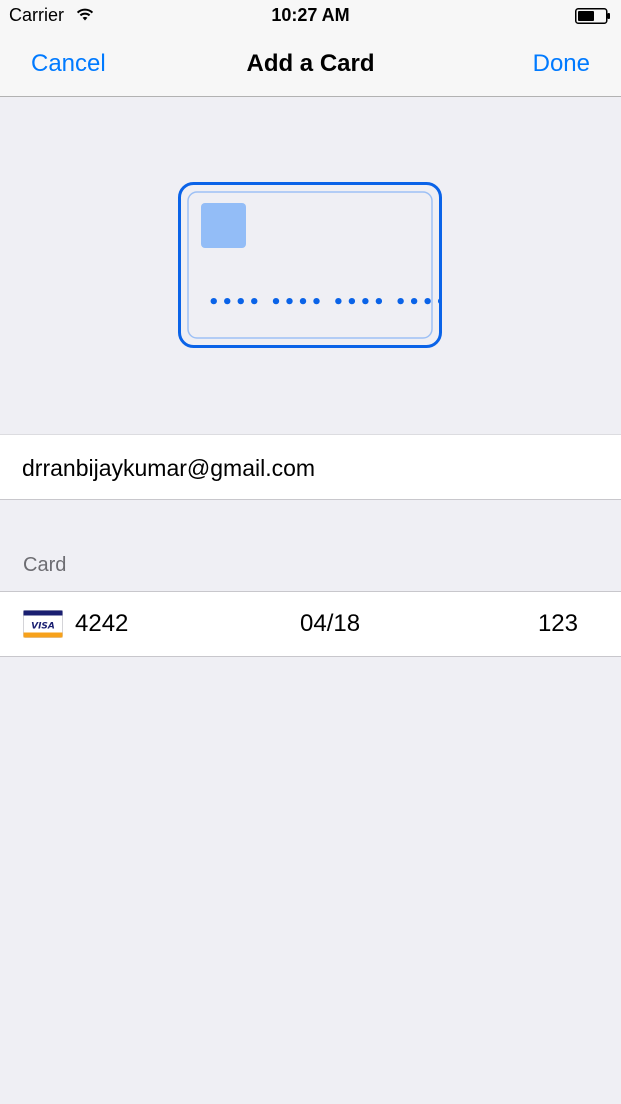 This screenshot has width=621, height=1104. I want to click on email-field: drranbijaykumar@gmail.com, so click(310, 467).